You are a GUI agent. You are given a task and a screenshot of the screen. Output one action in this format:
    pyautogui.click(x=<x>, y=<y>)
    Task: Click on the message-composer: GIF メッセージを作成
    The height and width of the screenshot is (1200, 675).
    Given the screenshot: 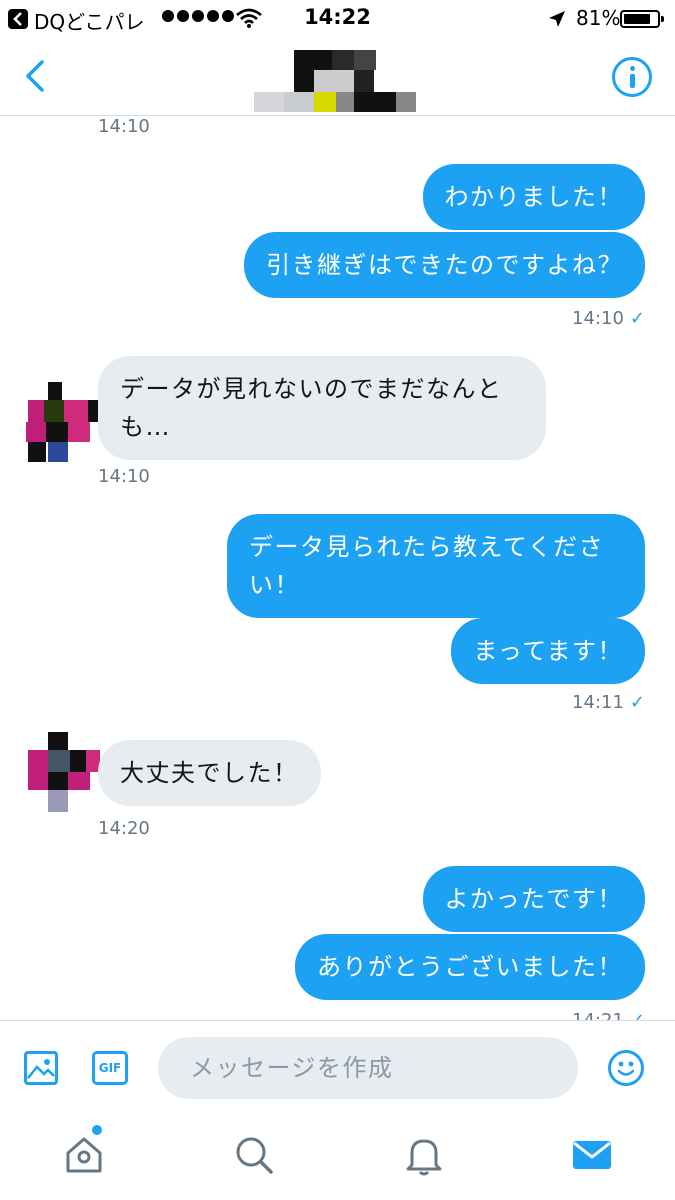 What is the action you would take?
    pyautogui.click(x=337, y=1067)
    